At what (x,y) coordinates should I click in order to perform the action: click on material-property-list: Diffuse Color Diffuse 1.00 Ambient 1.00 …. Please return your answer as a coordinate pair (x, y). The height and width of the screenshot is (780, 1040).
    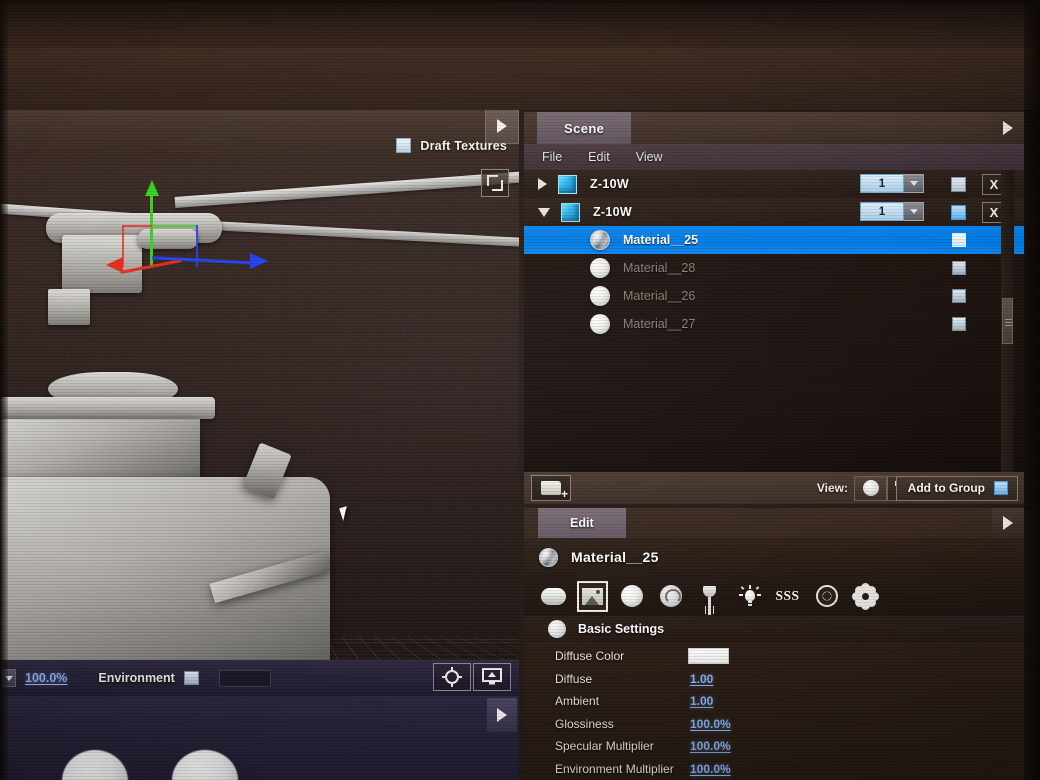
    Looking at the image, I should click on (774, 711).